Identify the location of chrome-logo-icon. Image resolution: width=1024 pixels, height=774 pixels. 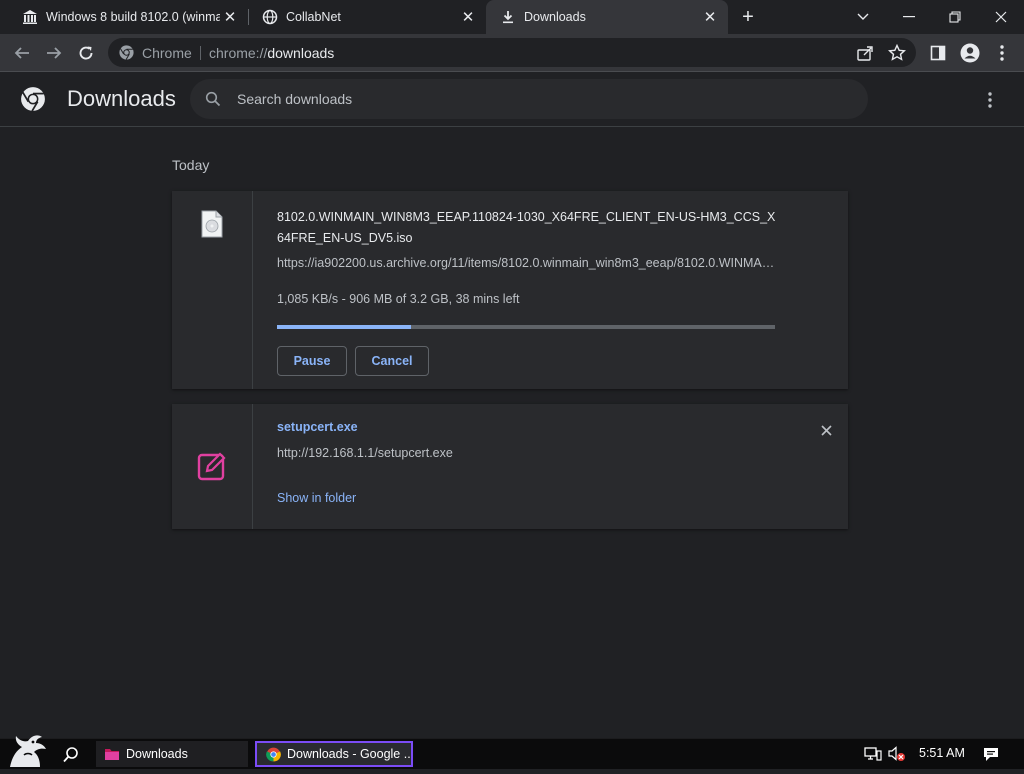
(33, 99).